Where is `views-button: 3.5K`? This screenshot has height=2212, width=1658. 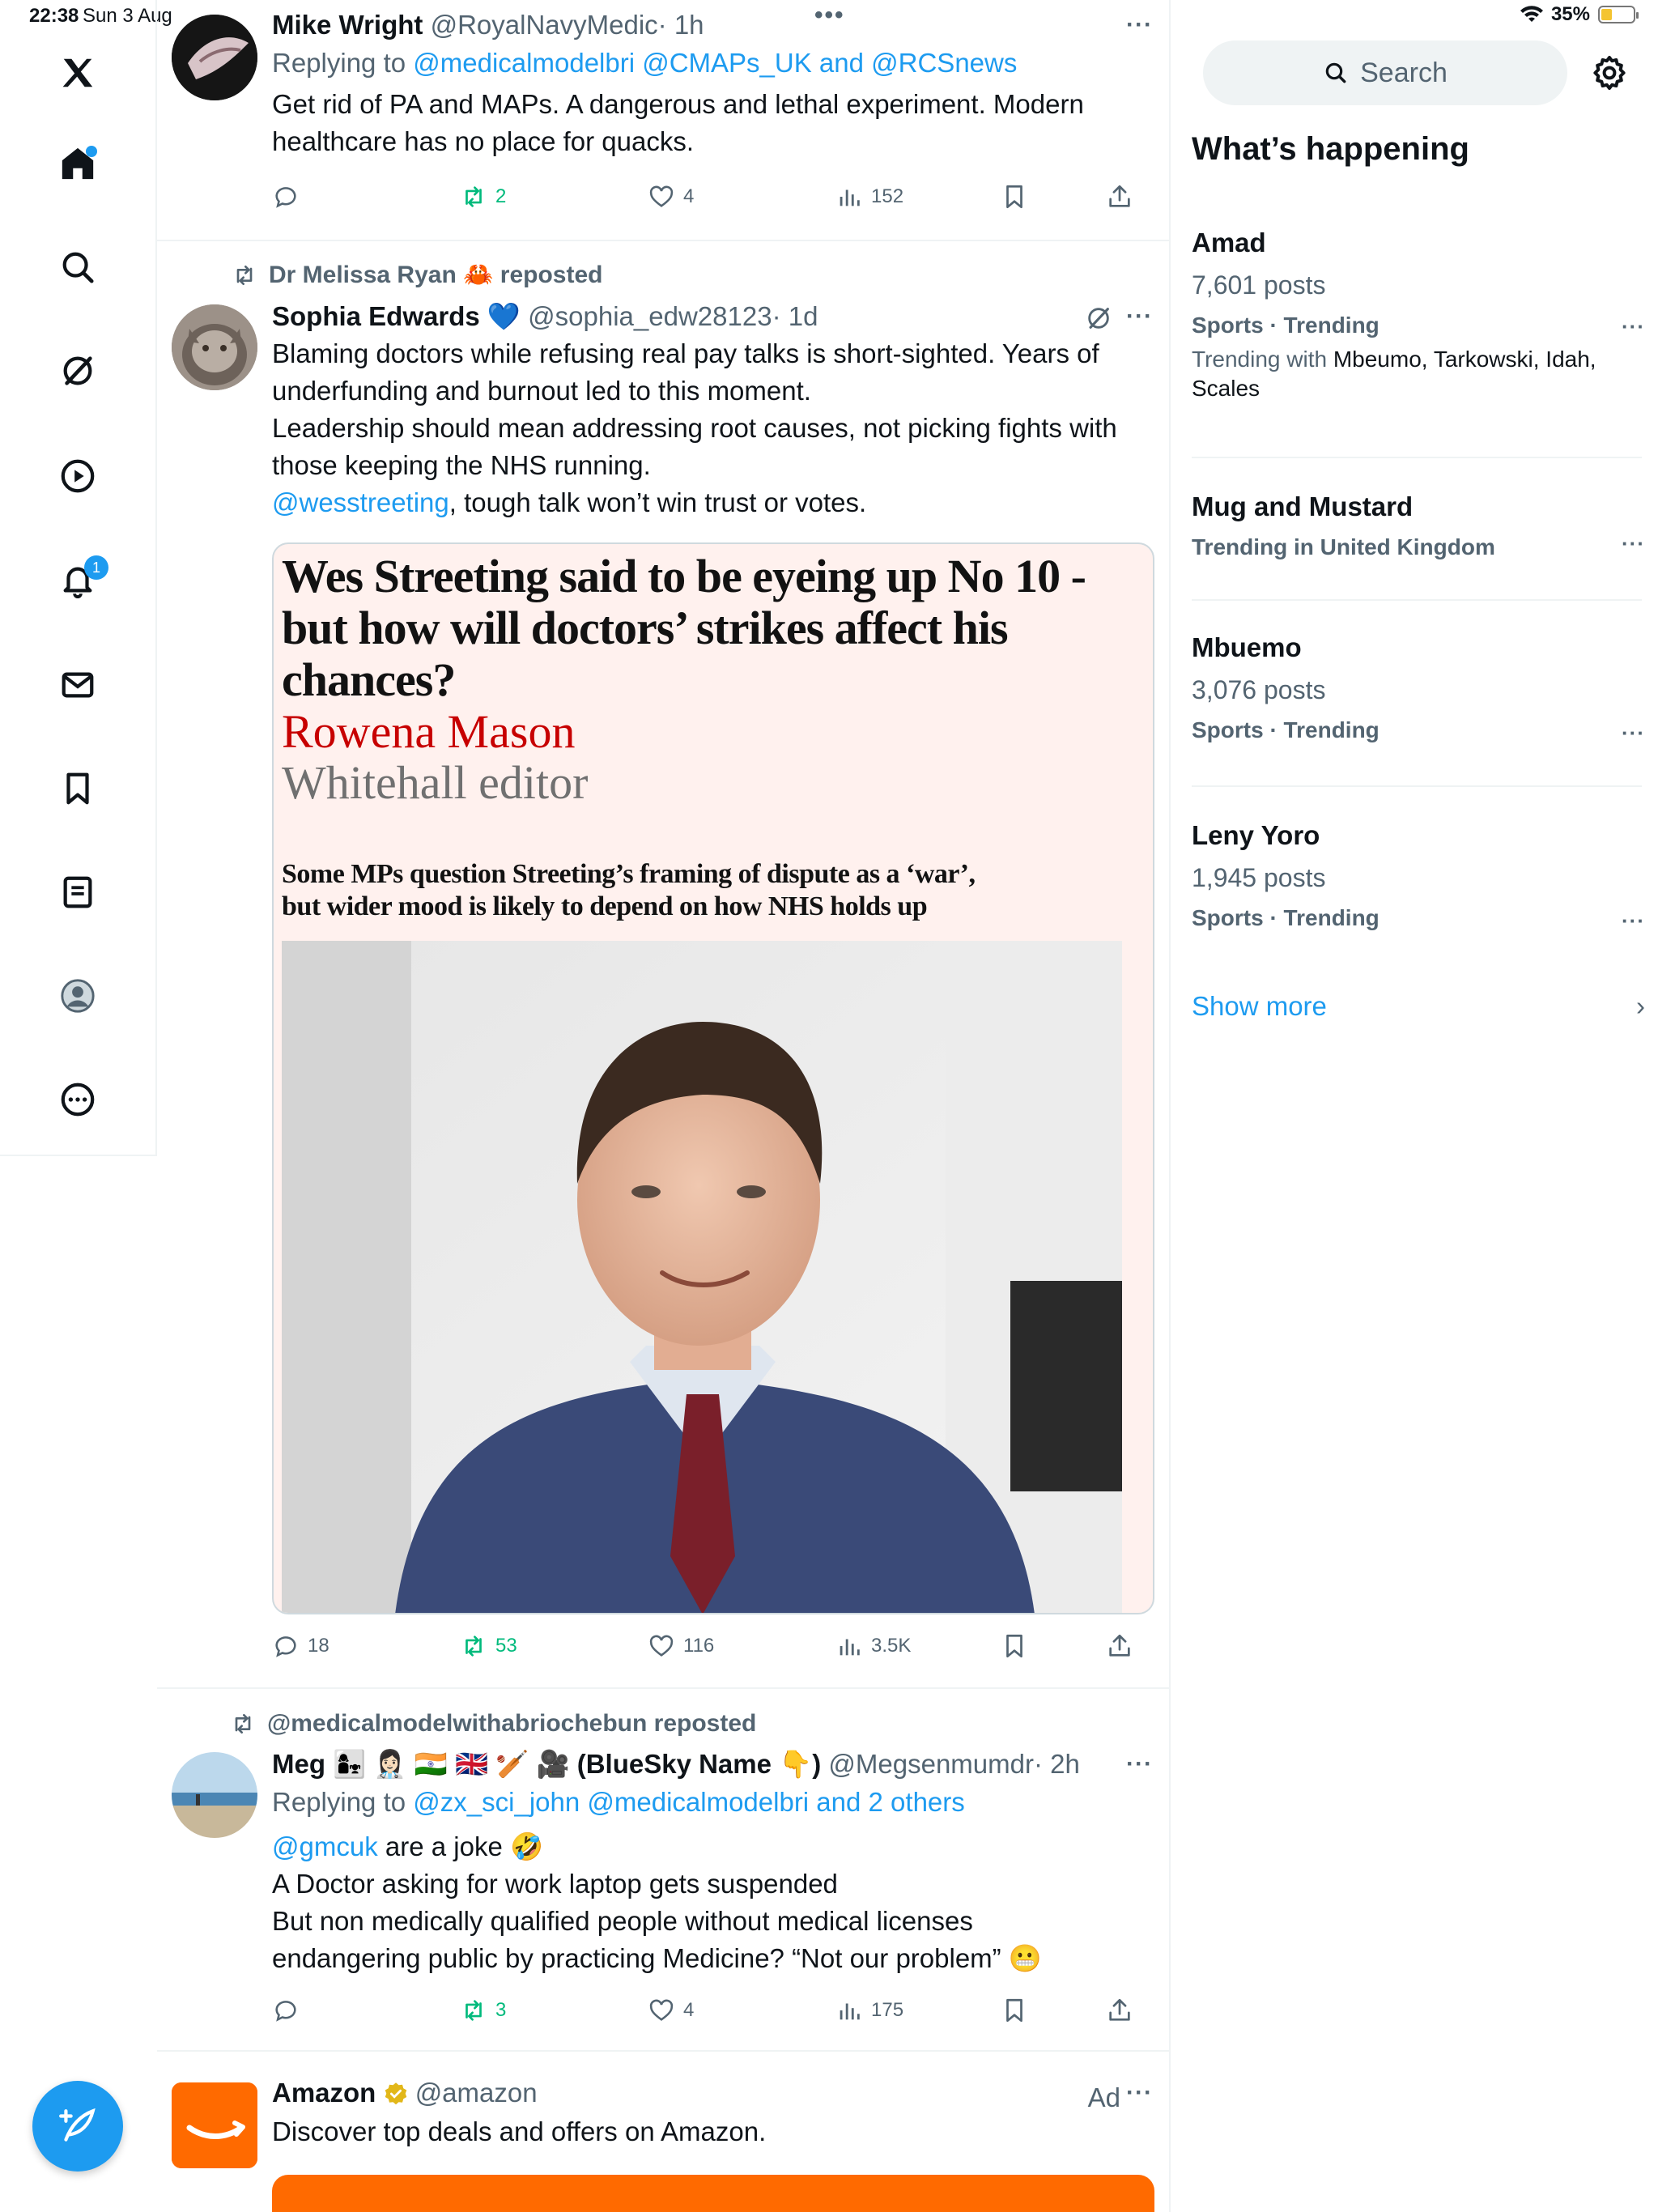
views-button: 3.5K is located at coordinates (873, 1646).